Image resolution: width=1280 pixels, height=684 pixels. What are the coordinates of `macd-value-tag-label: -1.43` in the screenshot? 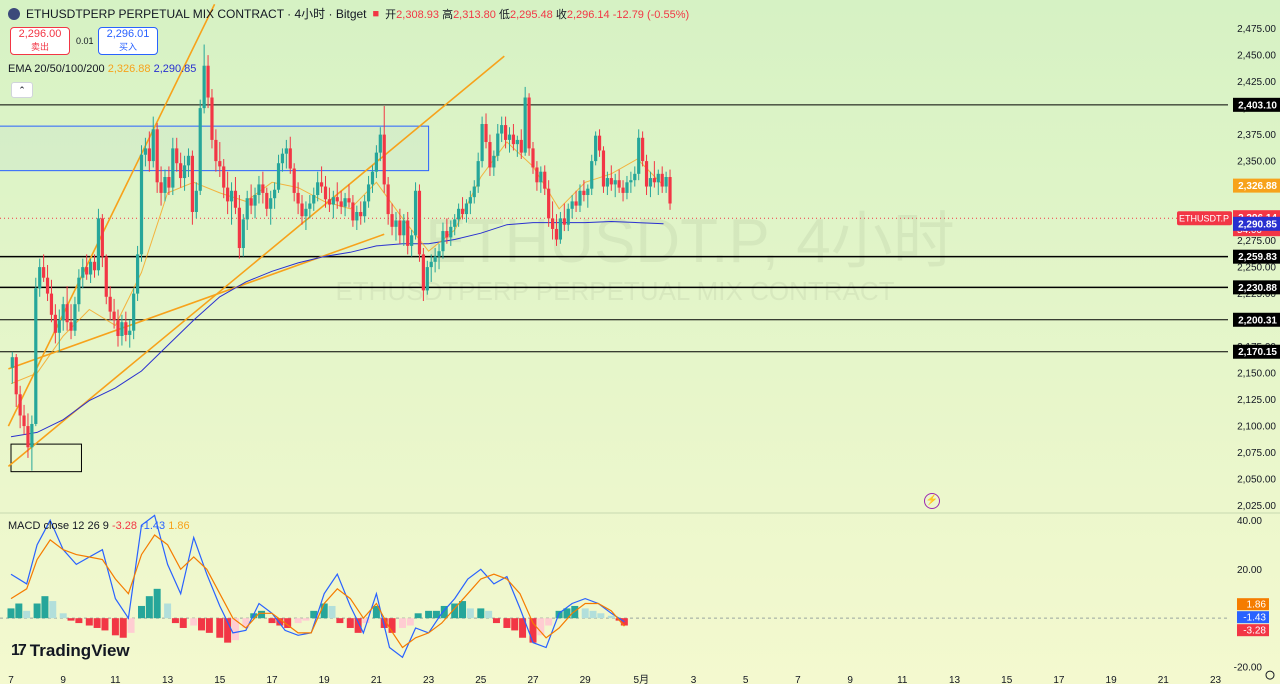 It's located at (1254, 618).